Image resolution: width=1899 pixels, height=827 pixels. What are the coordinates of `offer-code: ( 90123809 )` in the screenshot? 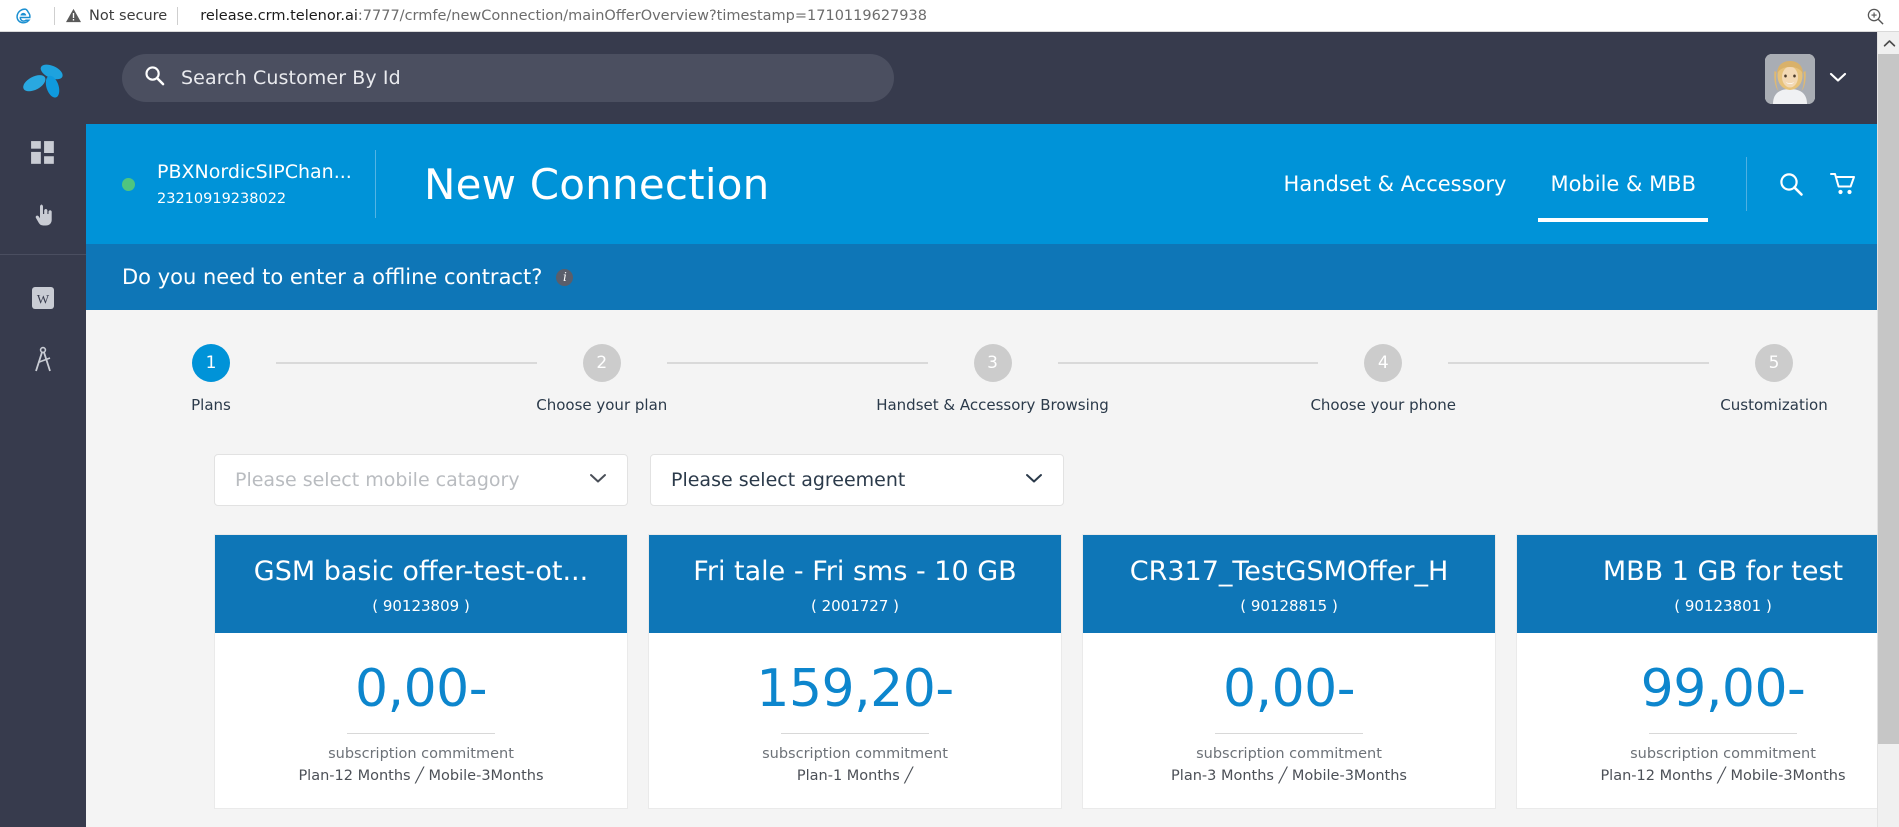 It's located at (421, 605).